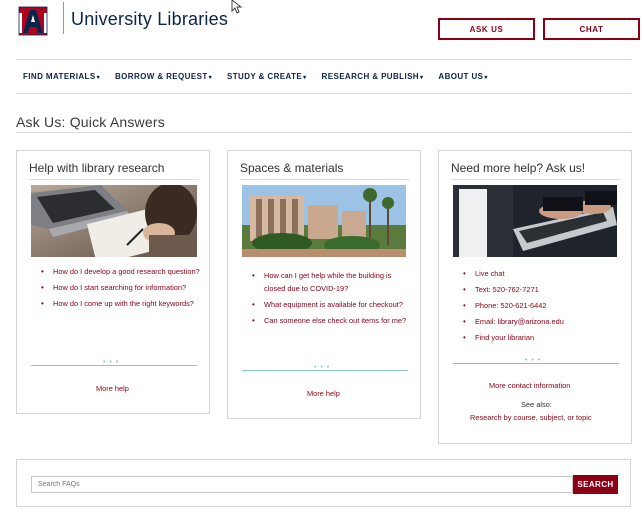 The height and width of the screenshot is (516, 644). I want to click on ask-us-button: ASK US, so click(486, 29).